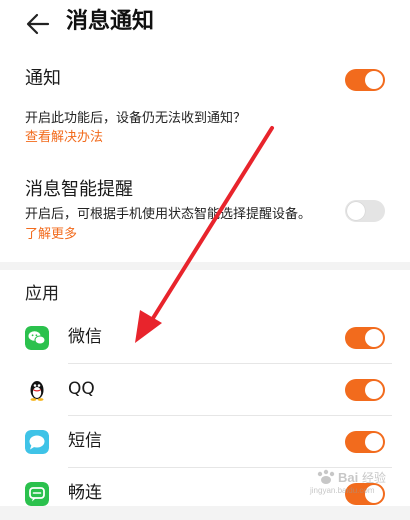 The height and width of the screenshot is (520, 410). What do you see at coordinates (37, 338) in the screenshot?
I see `wechat-icon` at bounding box center [37, 338].